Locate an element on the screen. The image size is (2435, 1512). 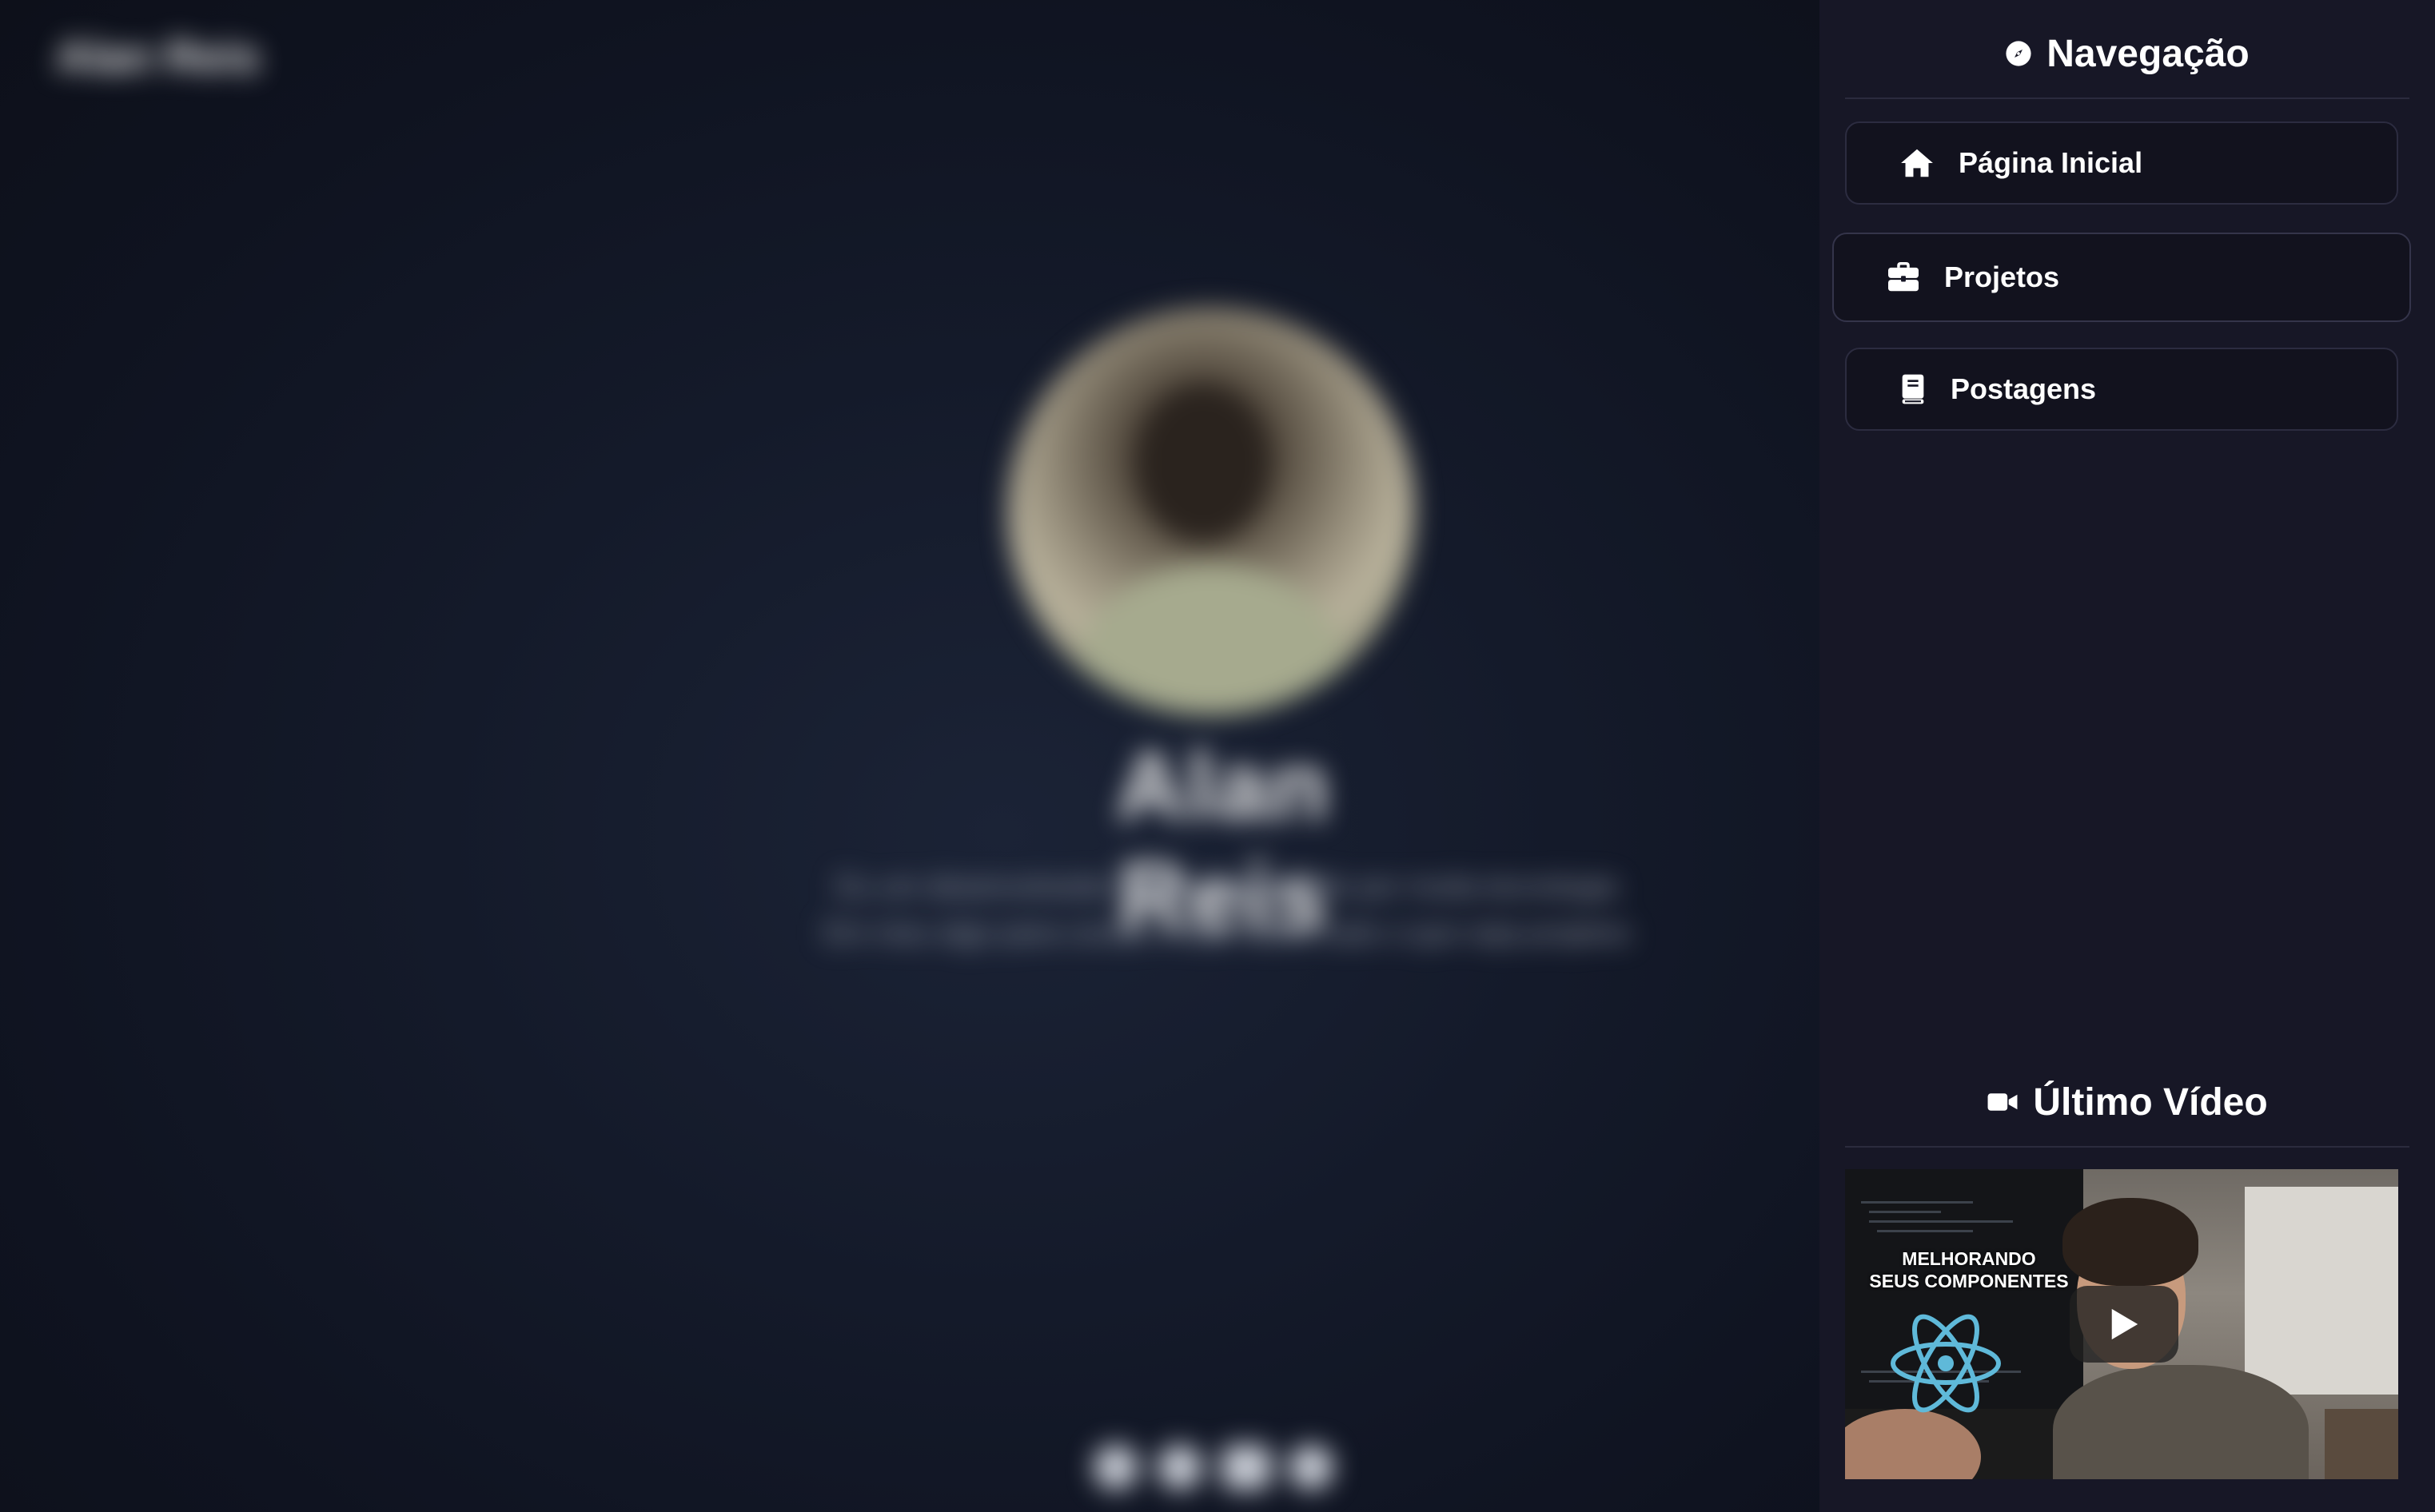
avatar-body is located at coordinates (1211, 639).